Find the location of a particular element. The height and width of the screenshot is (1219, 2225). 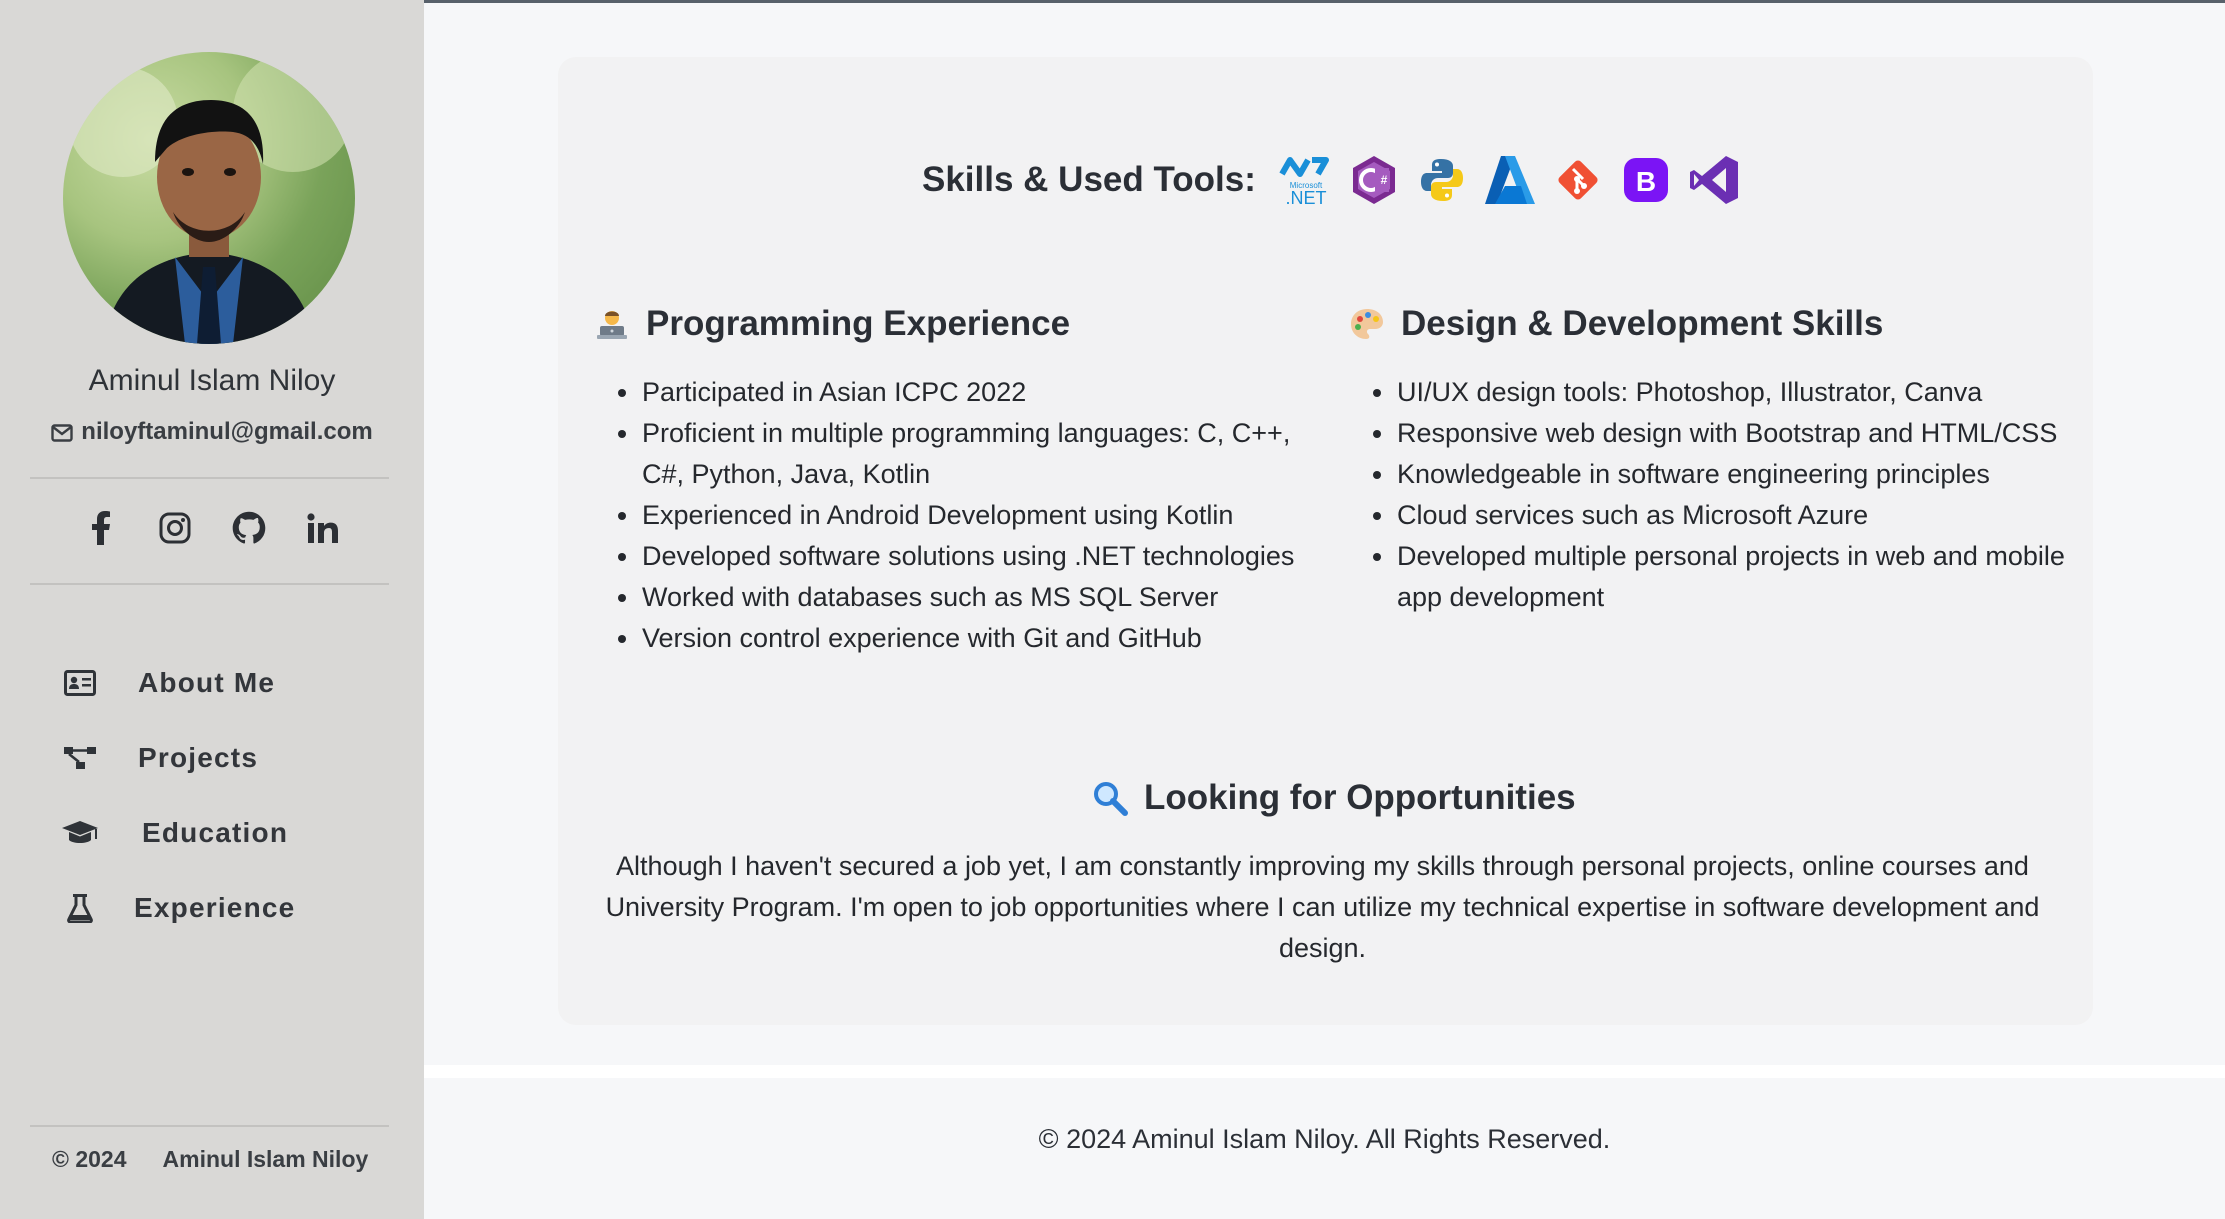

azure-icon is located at coordinates (1510, 180).